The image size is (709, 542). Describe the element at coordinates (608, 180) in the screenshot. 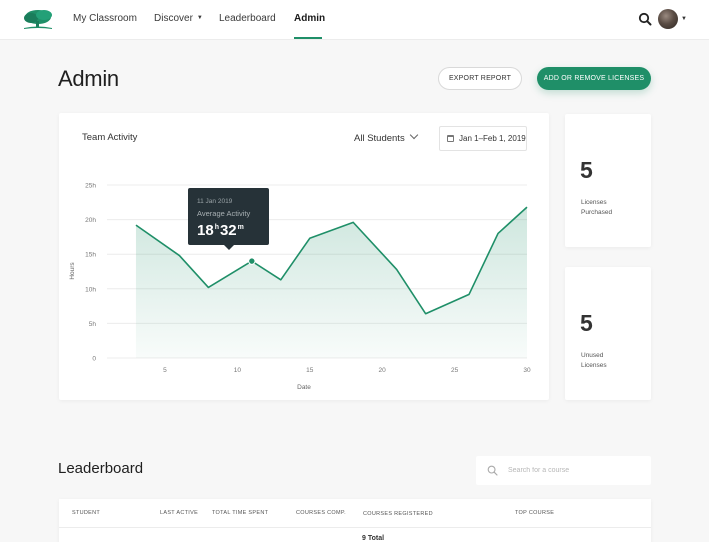

I see `licenses-purchased-card: 5 Licenses Purchased` at that location.